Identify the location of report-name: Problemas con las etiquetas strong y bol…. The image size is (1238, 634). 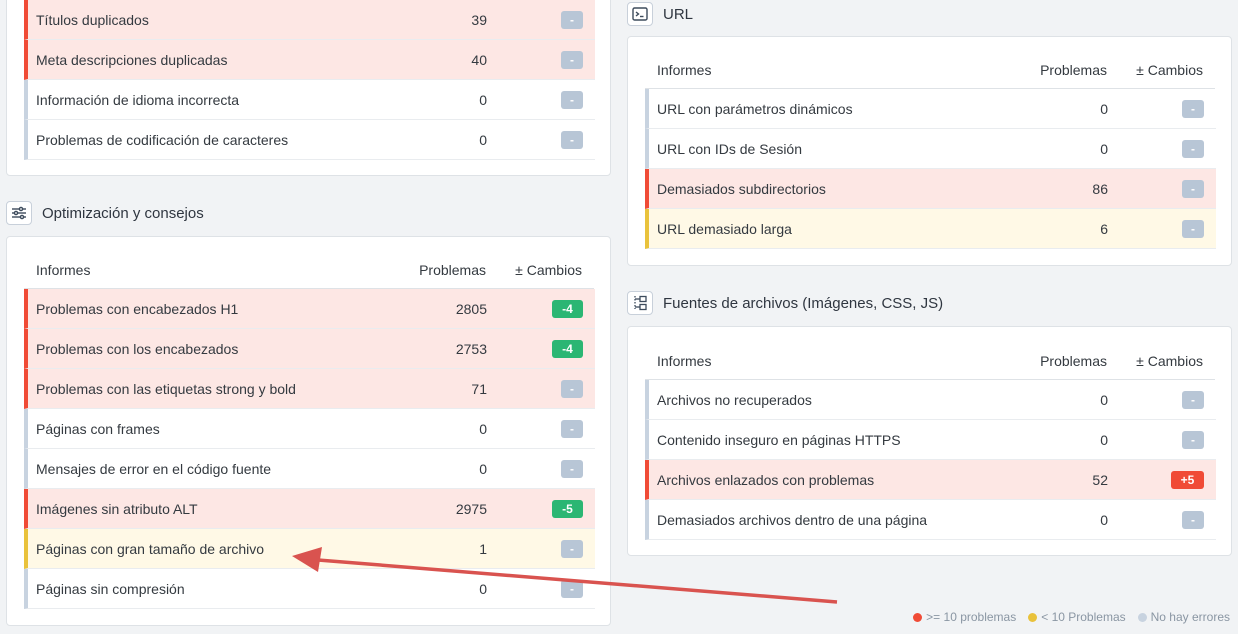
(166, 389).